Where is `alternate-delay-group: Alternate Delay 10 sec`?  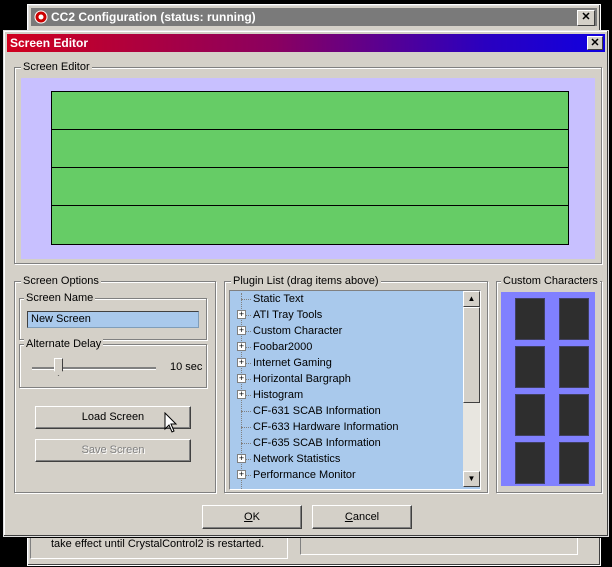
alternate-delay-group: Alternate Delay 10 sec is located at coordinates (113, 362).